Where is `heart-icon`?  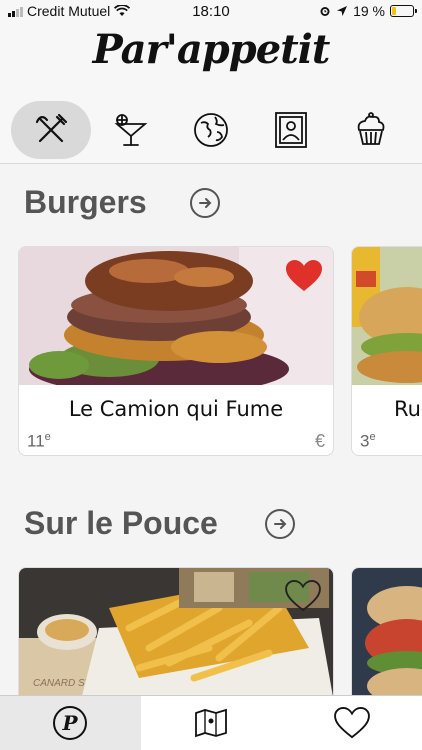 heart-icon is located at coordinates (351, 723).